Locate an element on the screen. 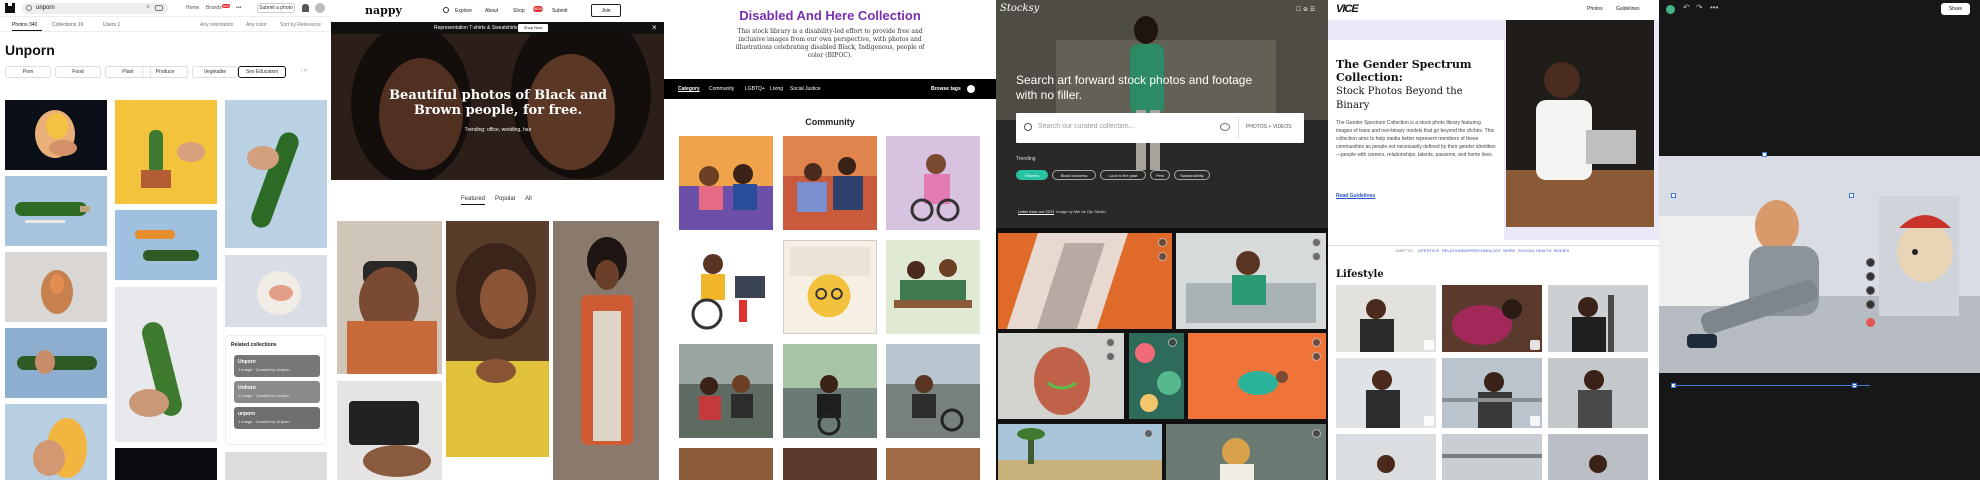 The height and width of the screenshot is (480, 1980). move-down-icon is located at coordinates (1870, 276).